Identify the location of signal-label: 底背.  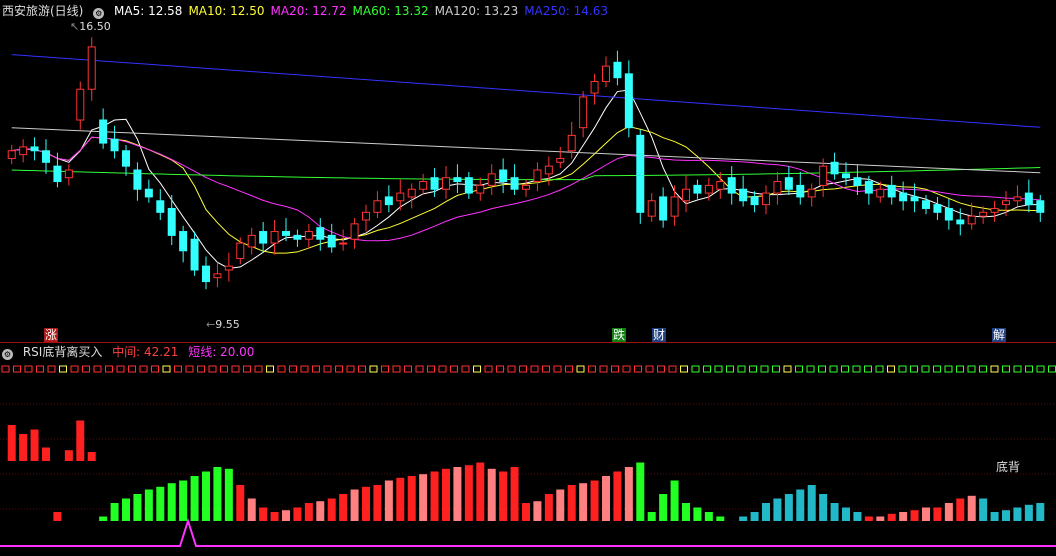
(1008, 467).